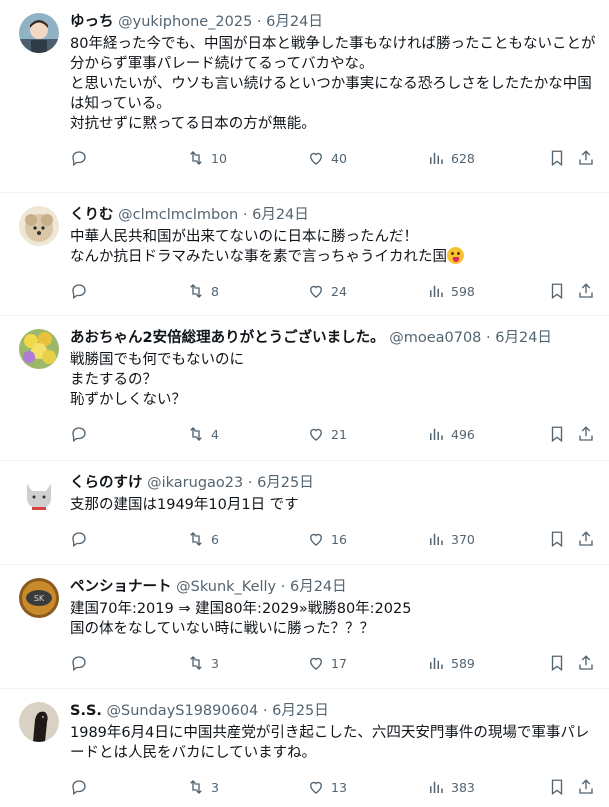 This screenshot has height=807, width=609. I want to click on views-button: 370, so click(451, 539).